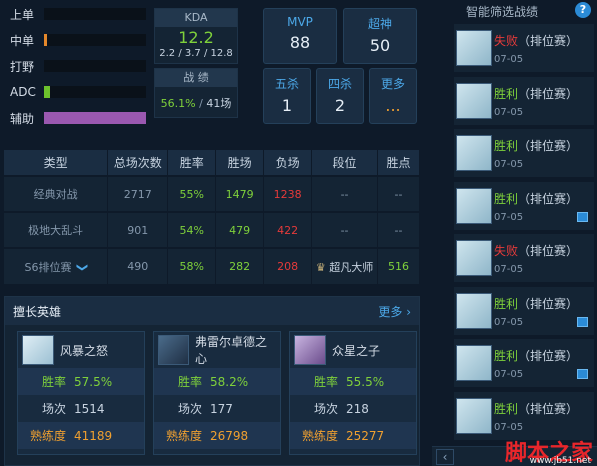 The height and width of the screenshot is (466, 597). What do you see at coordinates (192, 229) in the screenshot?
I see `win-rate-cell: 54%` at bounding box center [192, 229].